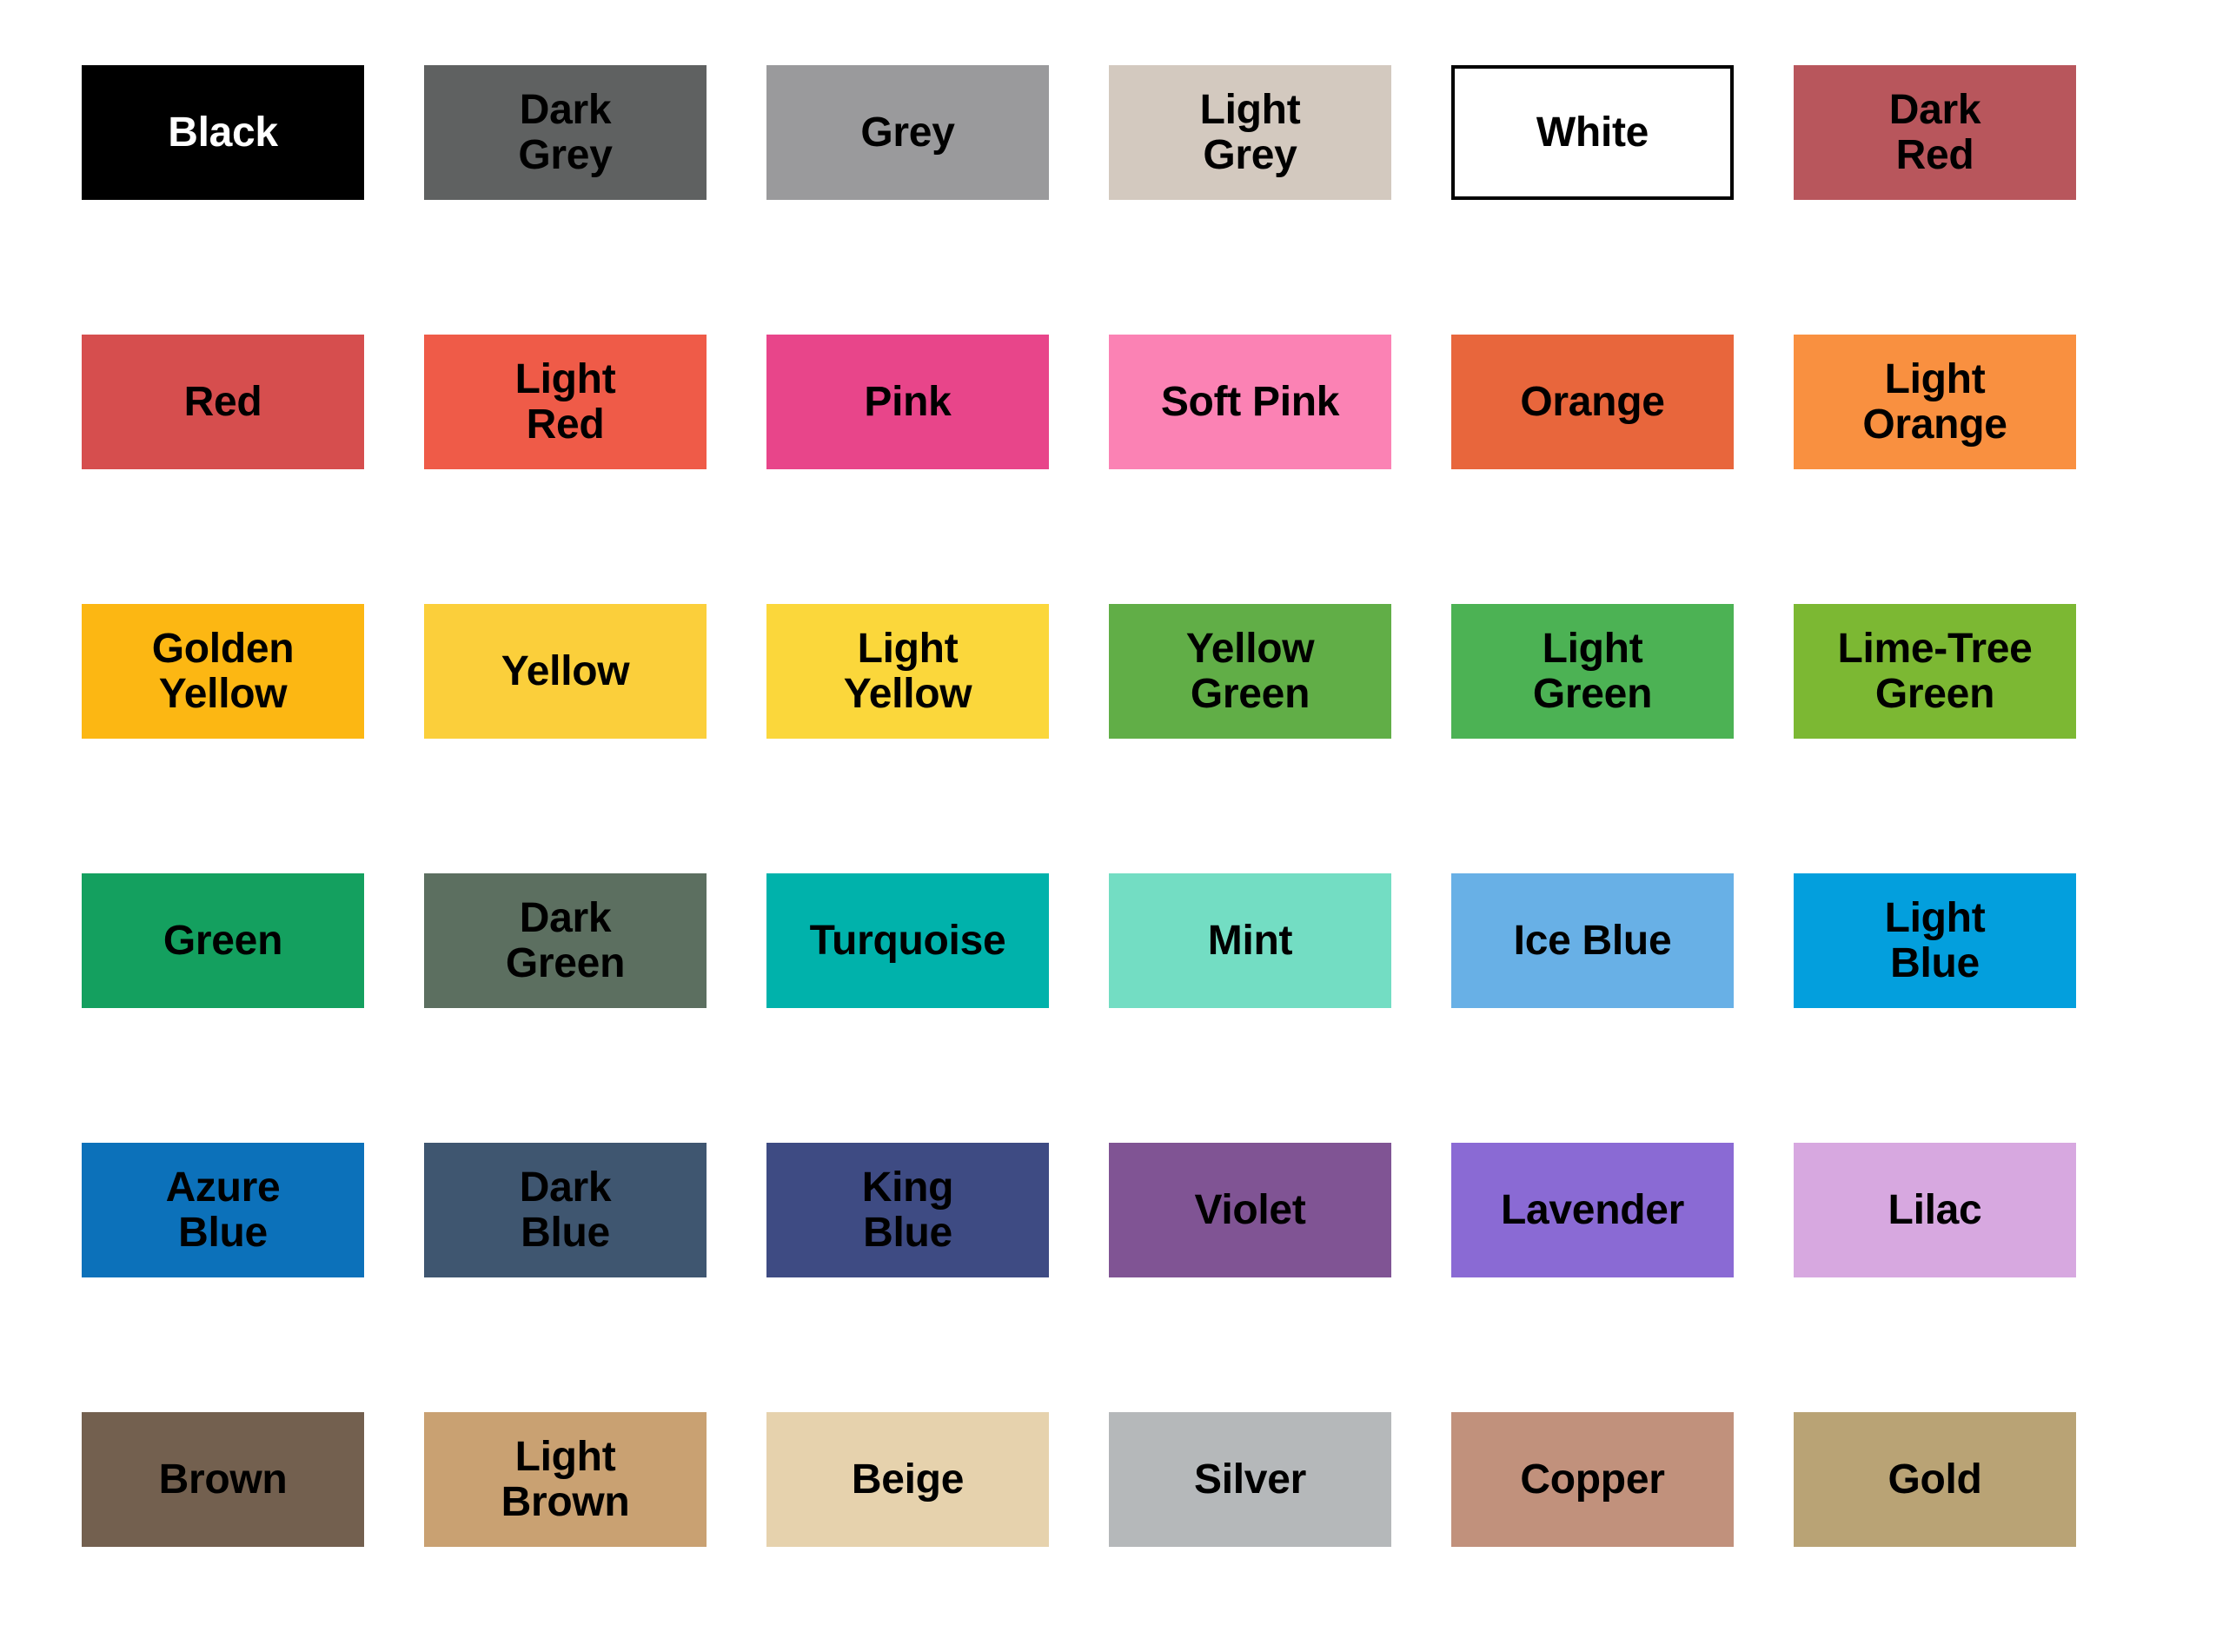 The width and height of the screenshot is (2216, 1652). I want to click on color-swatch-label: Lavender, so click(1592, 1209).